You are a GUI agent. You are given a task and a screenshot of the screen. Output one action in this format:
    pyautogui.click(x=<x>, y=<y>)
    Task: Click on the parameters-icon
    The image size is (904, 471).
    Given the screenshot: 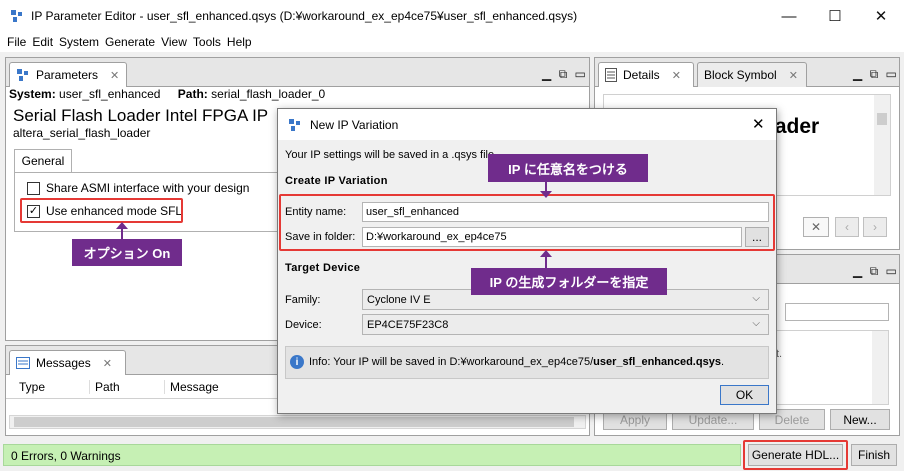 What is the action you would take?
    pyautogui.click(x=22, y=75)
    